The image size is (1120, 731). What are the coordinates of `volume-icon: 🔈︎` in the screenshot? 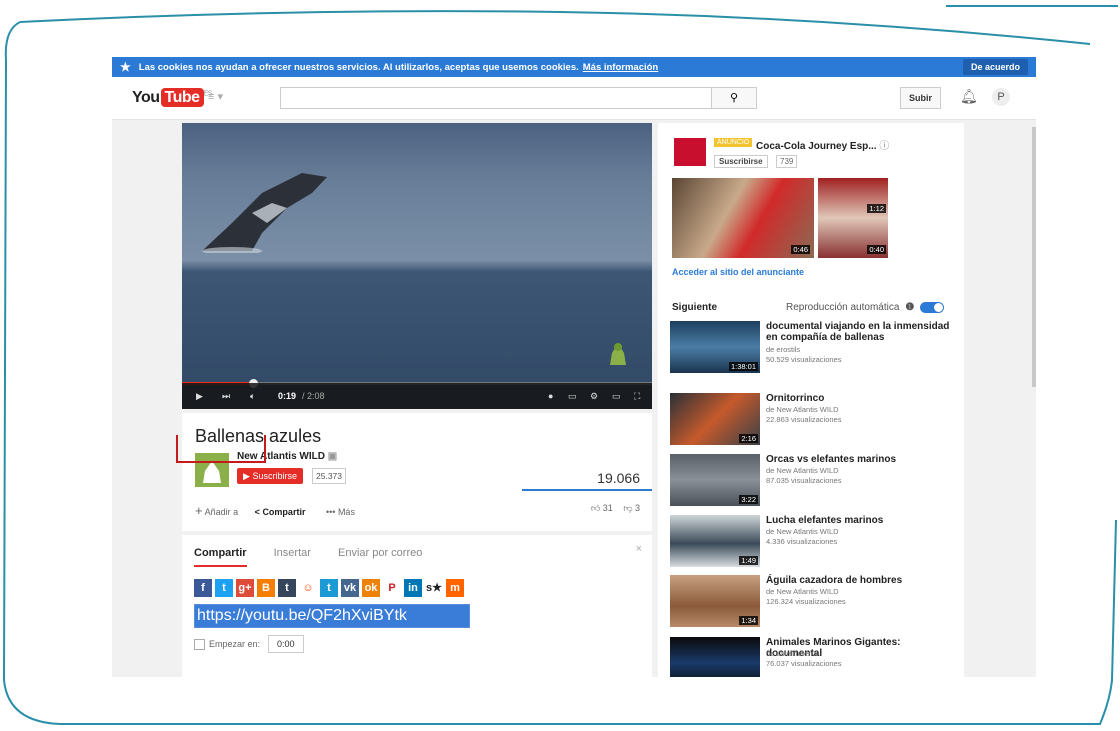 It's located at (252, 396).